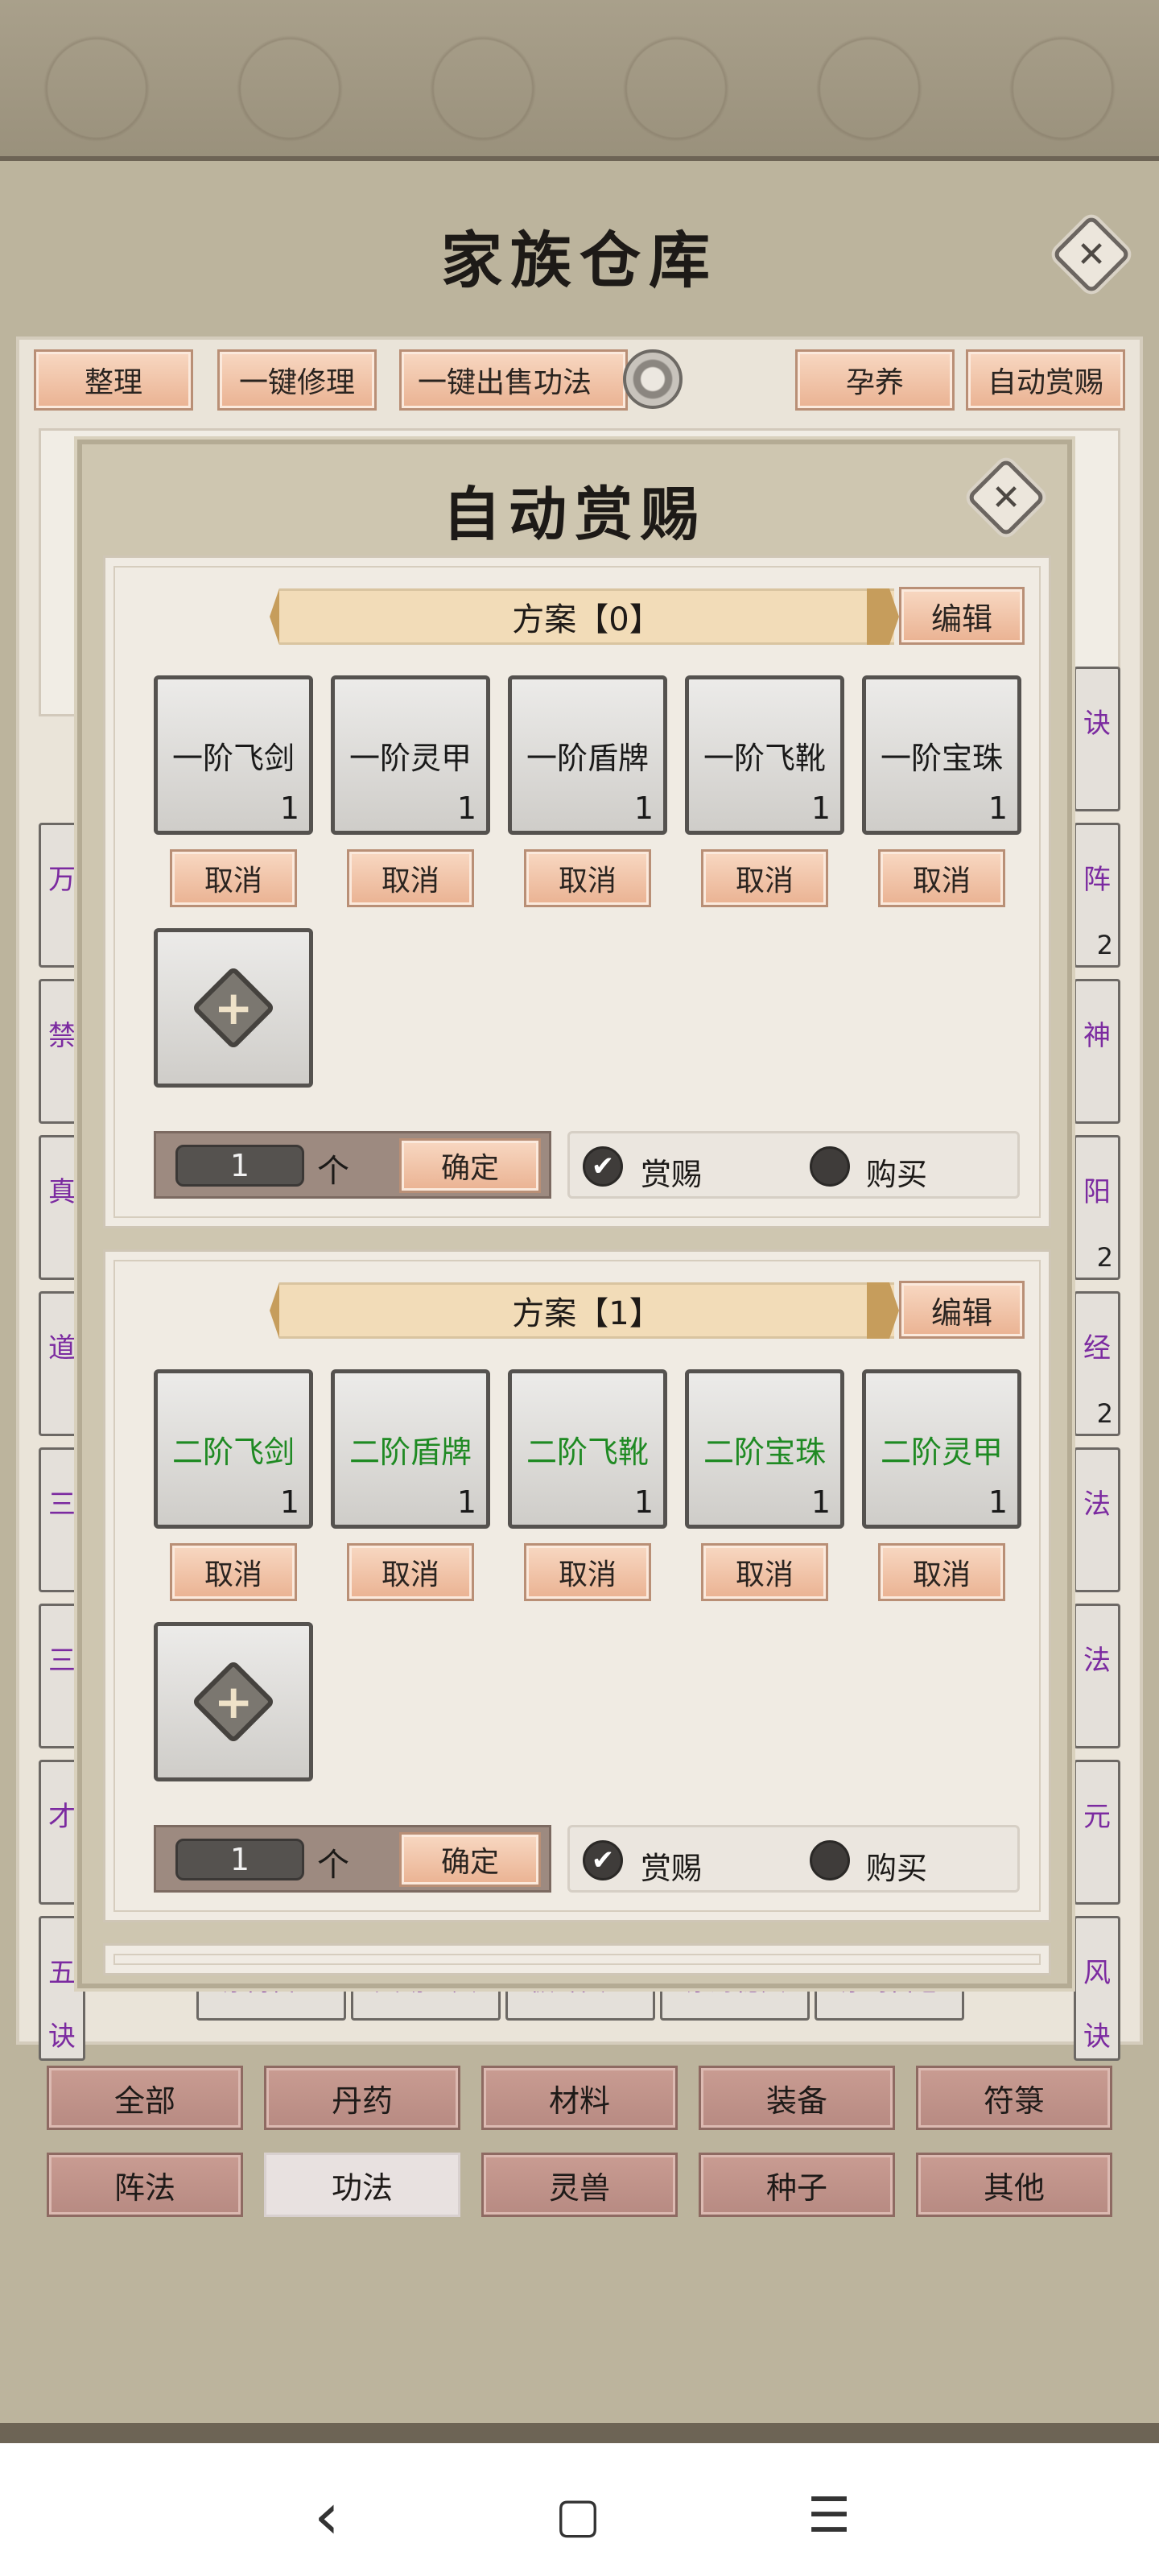  Describe the element at coordinates (233, 758) in the screenshot. I see `reward-item-label: 一阶飞剑` at that location.